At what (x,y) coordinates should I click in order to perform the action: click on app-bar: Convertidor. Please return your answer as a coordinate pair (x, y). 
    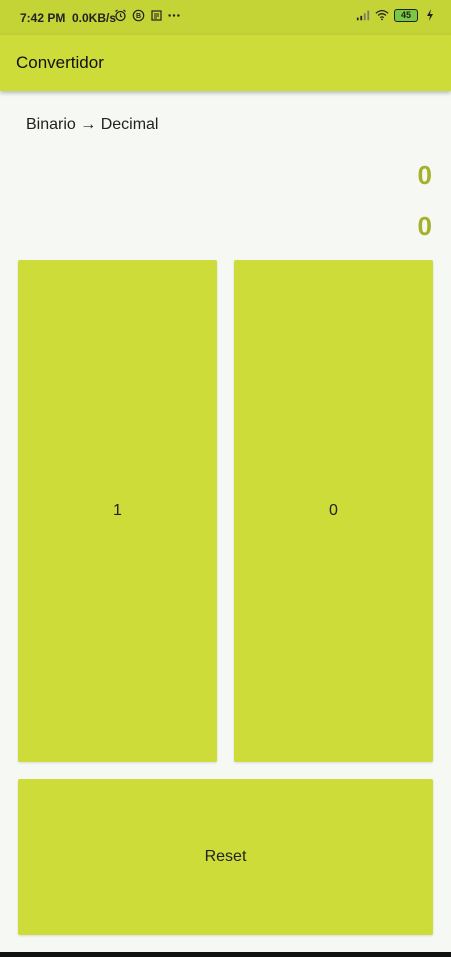
    Looking at the image, I should click on (225, 63).